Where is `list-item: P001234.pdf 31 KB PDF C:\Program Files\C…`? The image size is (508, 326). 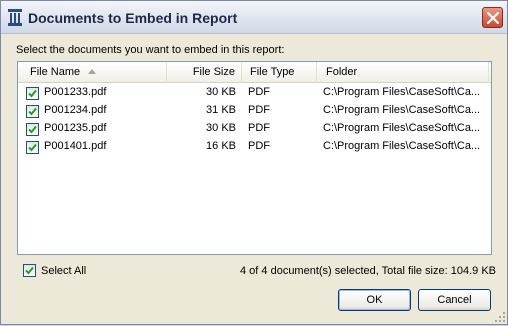
list-item: P001234.pdf 31 KB PDF C:\Program Files\C… is located at coordinates (254, 111).